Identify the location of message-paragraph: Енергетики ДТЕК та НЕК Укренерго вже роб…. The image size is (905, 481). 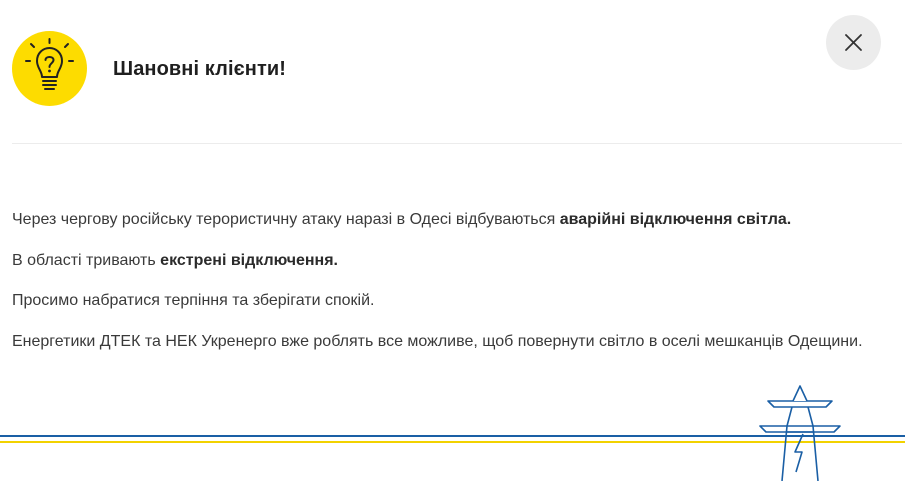
(437, 341).